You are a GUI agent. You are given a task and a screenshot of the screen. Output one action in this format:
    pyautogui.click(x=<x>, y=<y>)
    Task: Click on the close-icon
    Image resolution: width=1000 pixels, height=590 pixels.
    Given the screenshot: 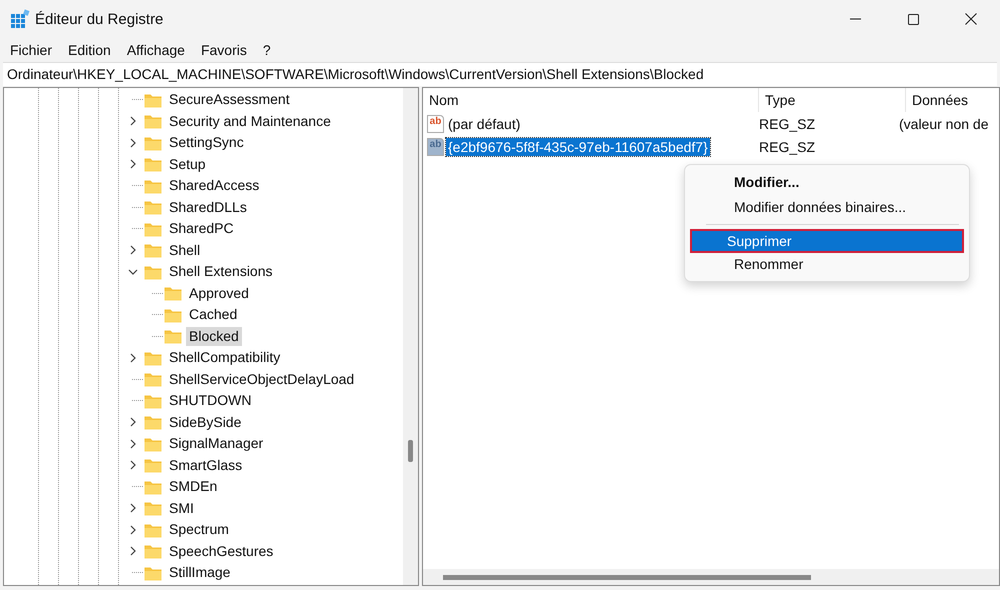 What is the action you would take?
    pyautogui.click(x=971, y=19)
    